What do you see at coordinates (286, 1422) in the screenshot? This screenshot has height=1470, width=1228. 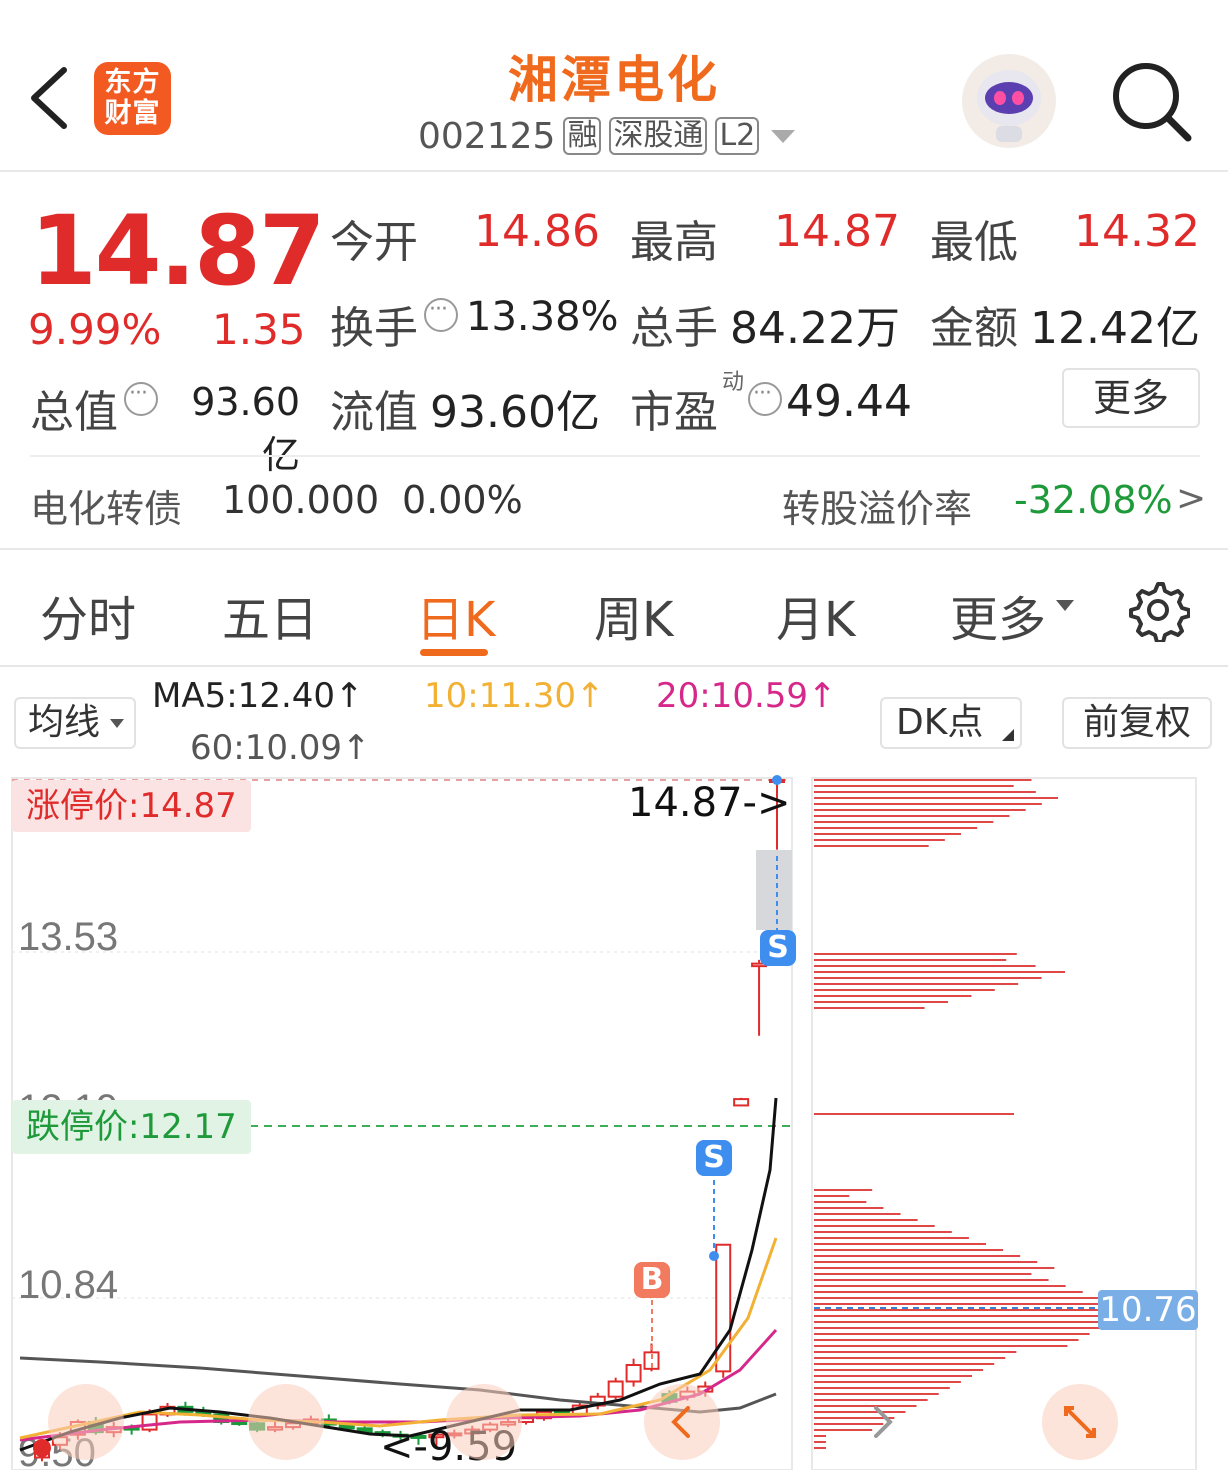 I see `zoom-out-button` at bounding box center [286, 1422].